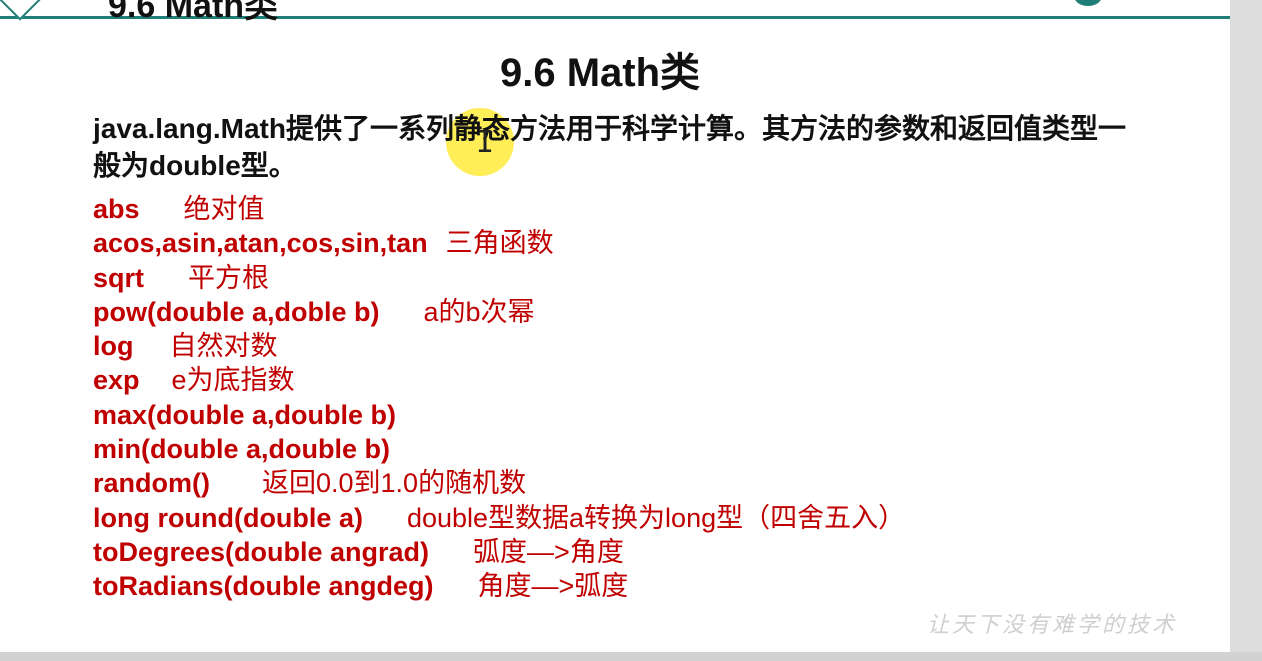  Describe the element at coordinates (600, 73) in the screenshot. I see `slide-title: 9.6 Math类` at that location.